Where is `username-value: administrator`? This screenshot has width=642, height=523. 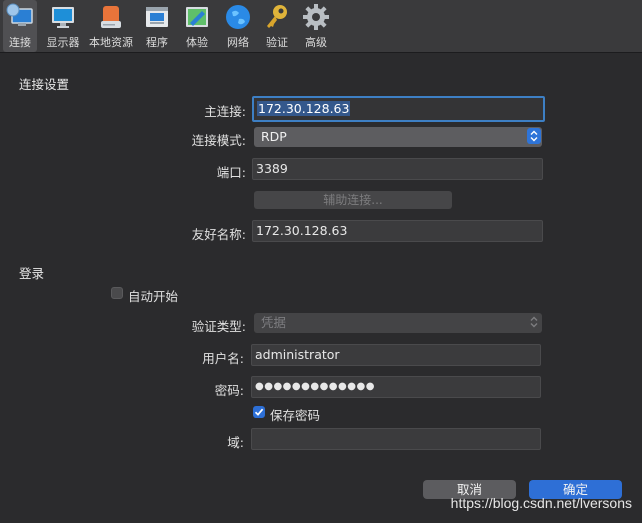
username-value: administrator is located at coordinates (297, 354).